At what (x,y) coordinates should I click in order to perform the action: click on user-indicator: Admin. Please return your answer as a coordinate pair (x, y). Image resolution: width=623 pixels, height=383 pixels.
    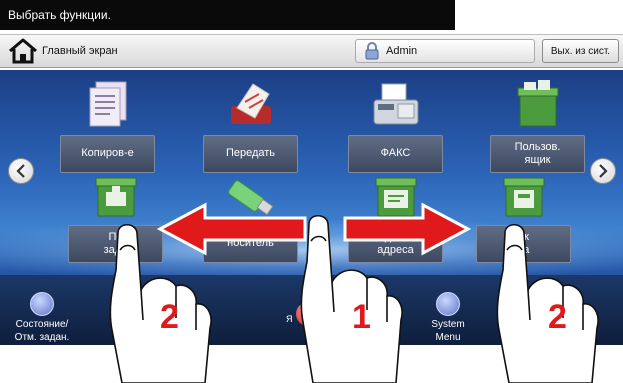
    Looking at the image, I should click on (445, 51).